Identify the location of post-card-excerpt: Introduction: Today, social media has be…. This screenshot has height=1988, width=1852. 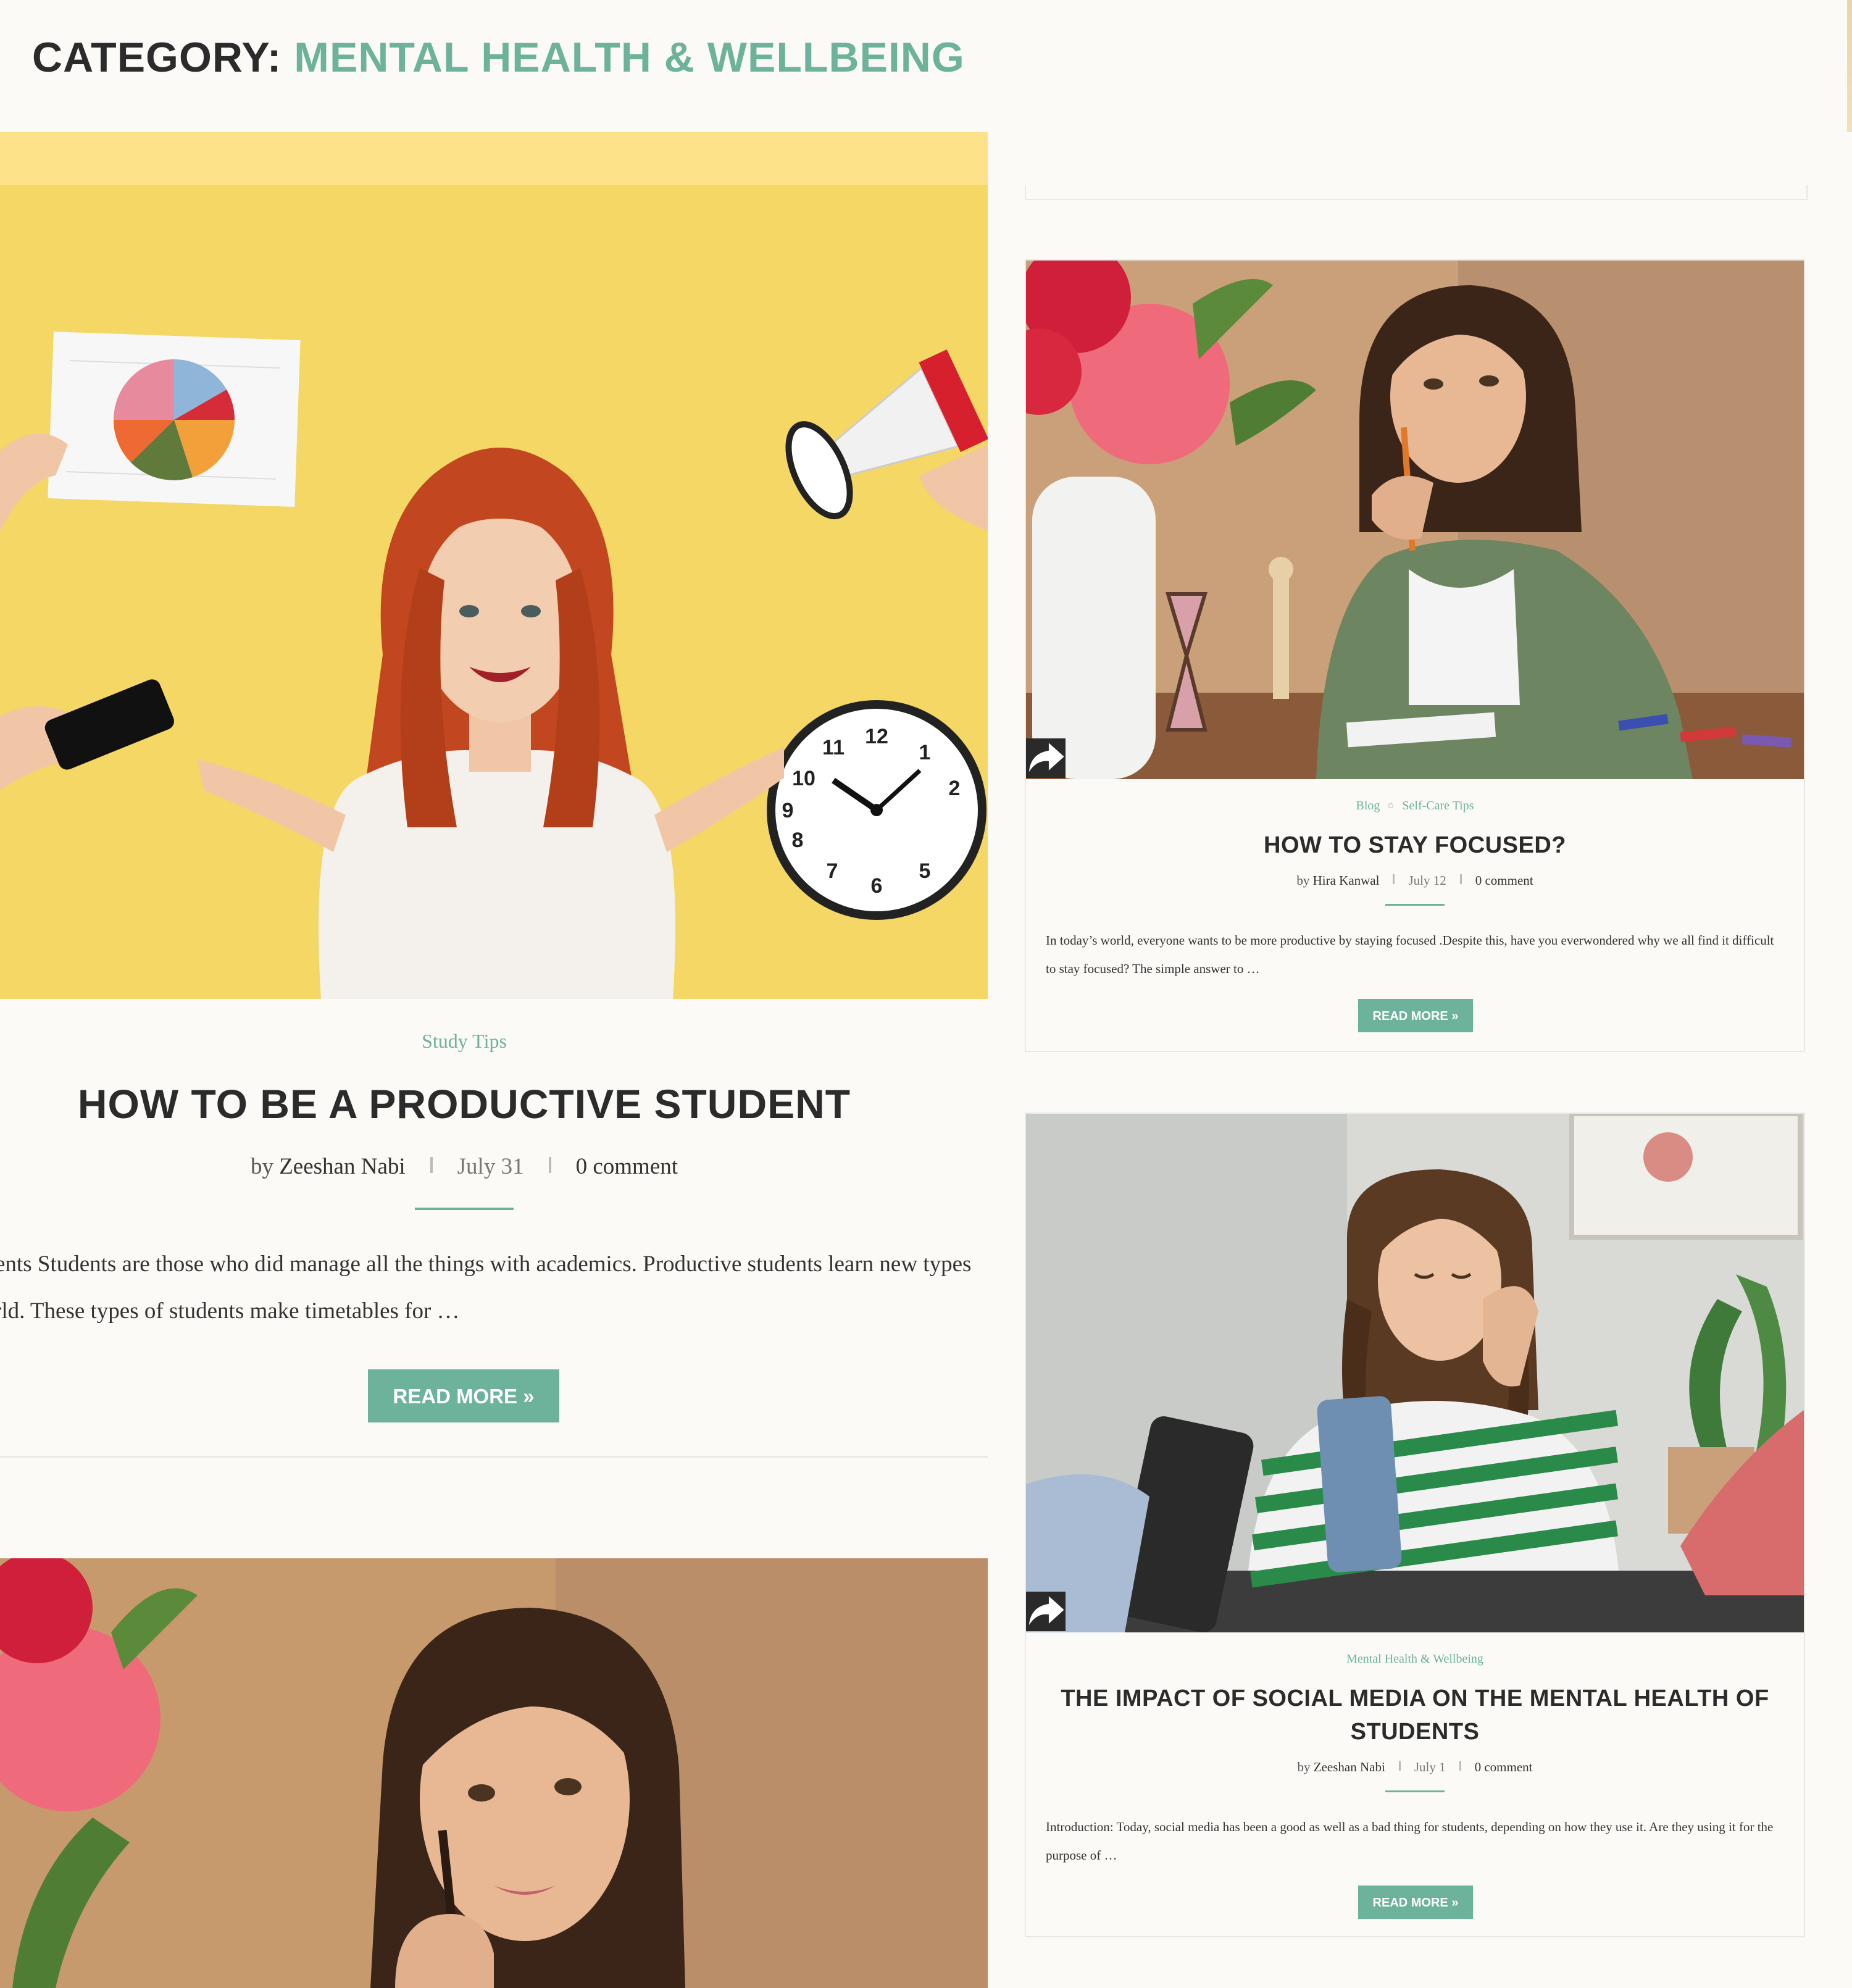
(1410, 1841).